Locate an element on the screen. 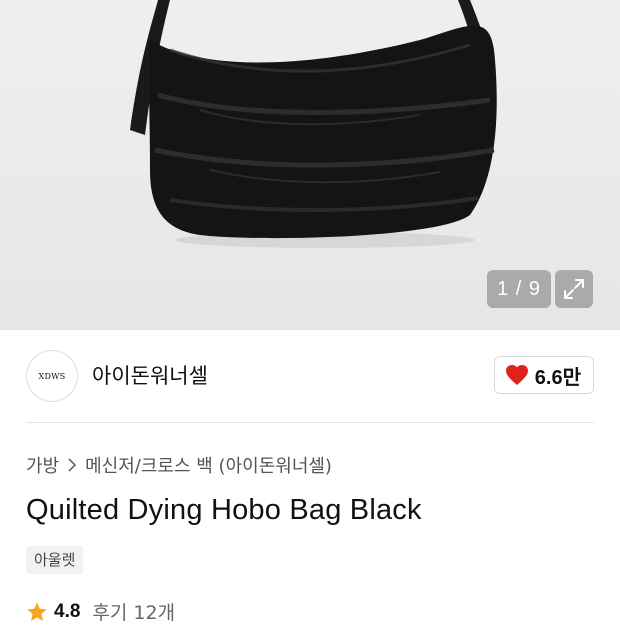 The image size is (620, 625). expand-icon is located at coordinates (574, 289).